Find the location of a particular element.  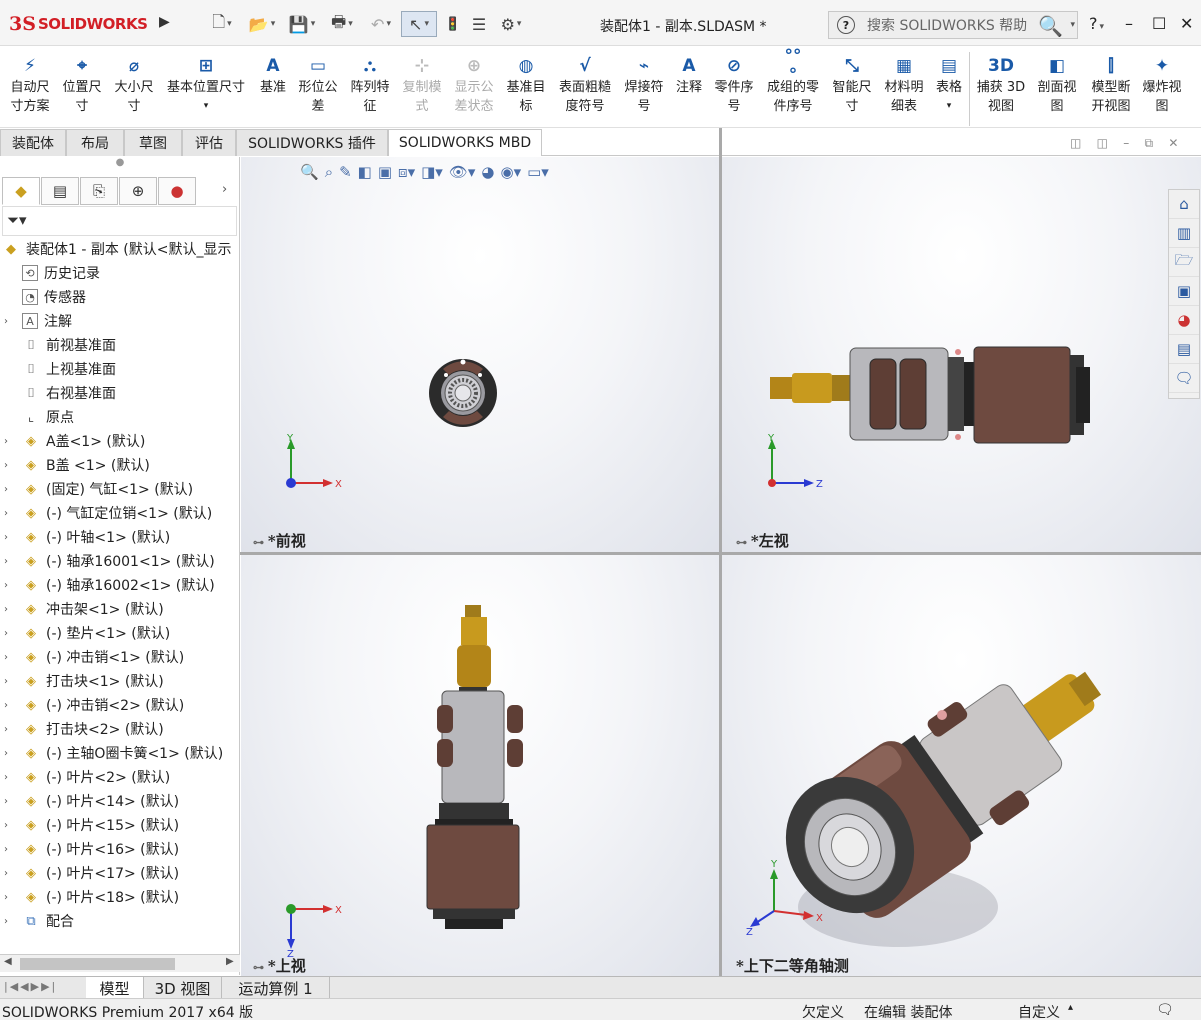

search-icon: 🔍 is located at coordinates (1050, 26).